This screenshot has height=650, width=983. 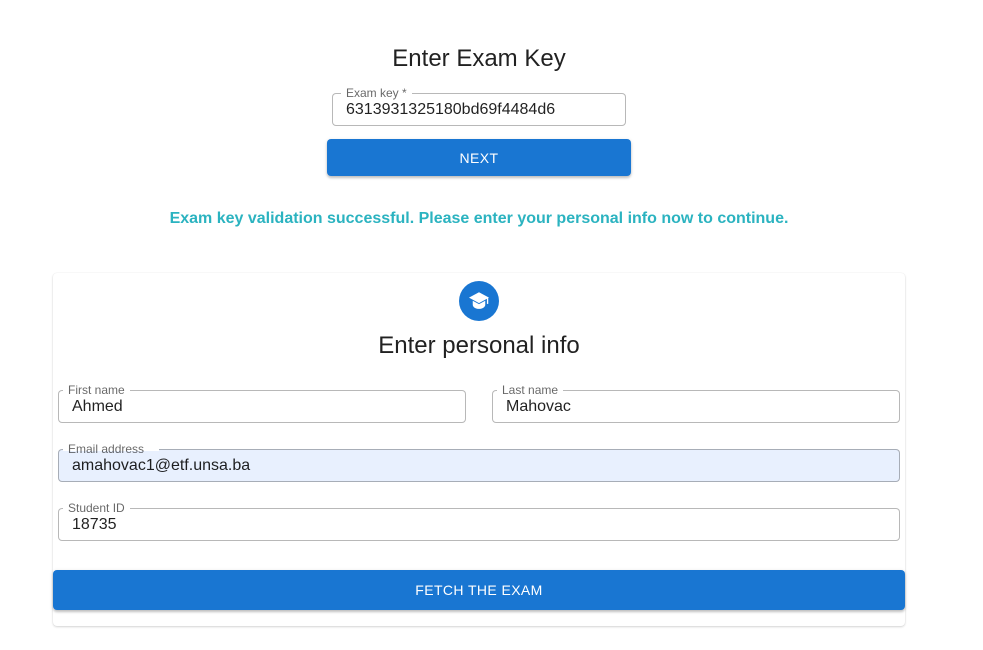 What do you see at coordinates (479, 301) in the screenshot?
I see `graduation-cap-icon` at bounding box center [479, 301].